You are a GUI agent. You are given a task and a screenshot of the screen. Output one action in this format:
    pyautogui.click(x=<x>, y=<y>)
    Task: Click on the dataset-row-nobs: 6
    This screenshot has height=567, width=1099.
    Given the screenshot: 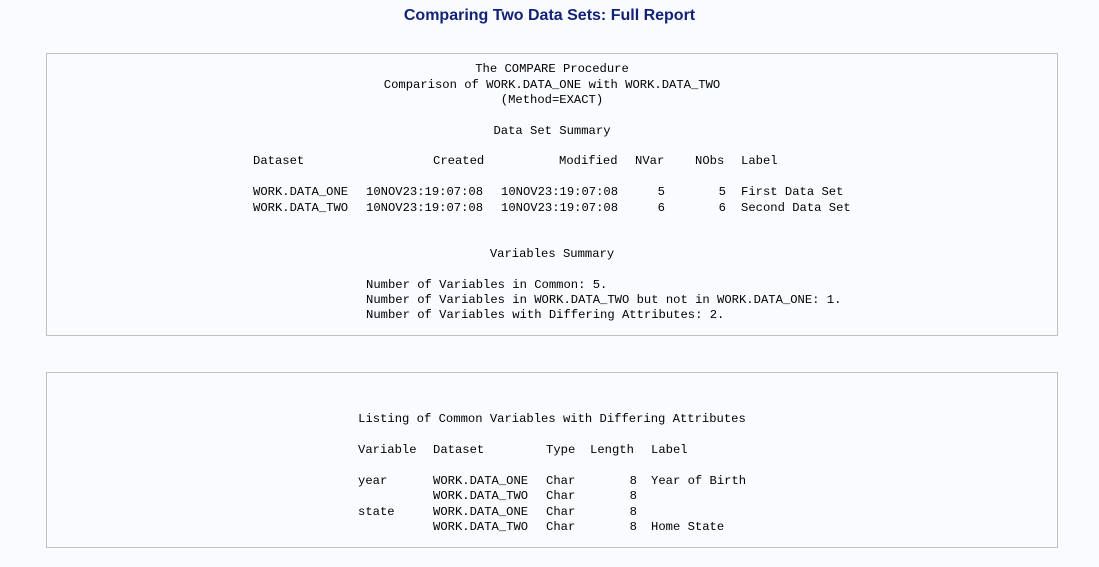 What is the action you would take?
    pyautogui.click(x=722, y=208)
    